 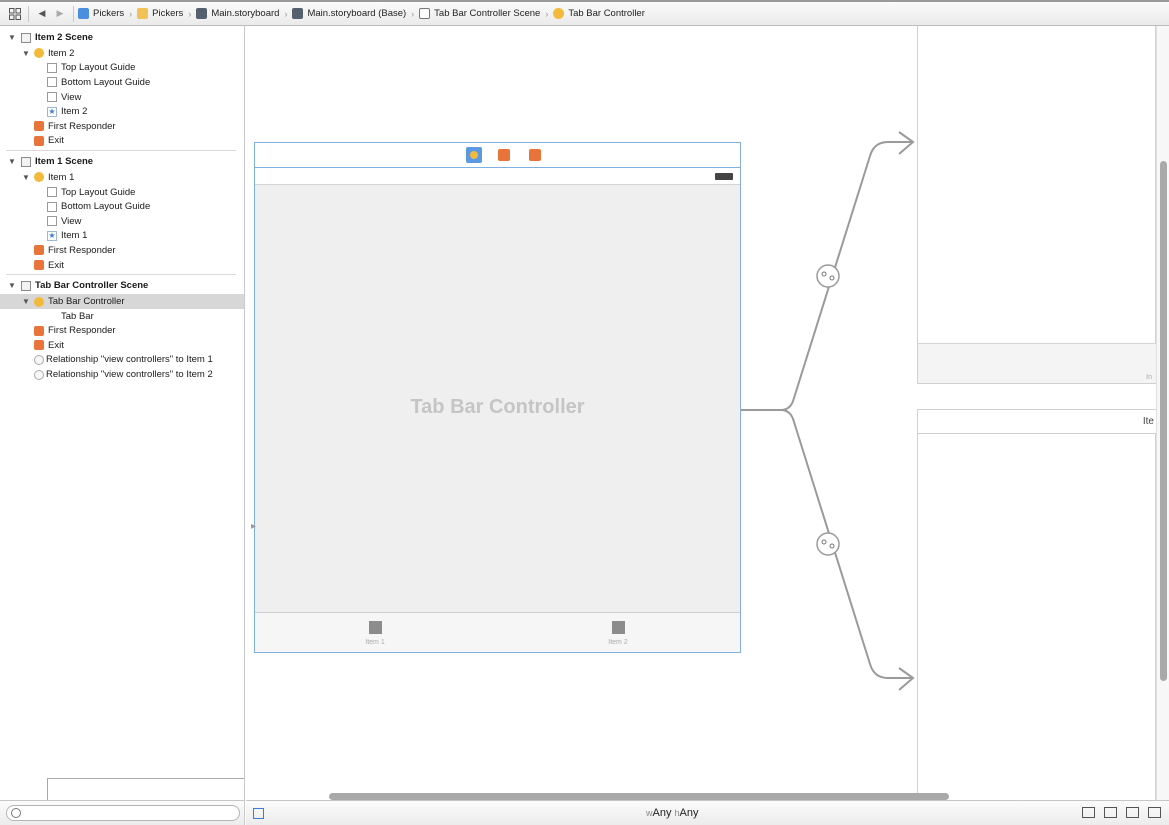 I want to click on pin-icon, so click(x=1132, y=812).